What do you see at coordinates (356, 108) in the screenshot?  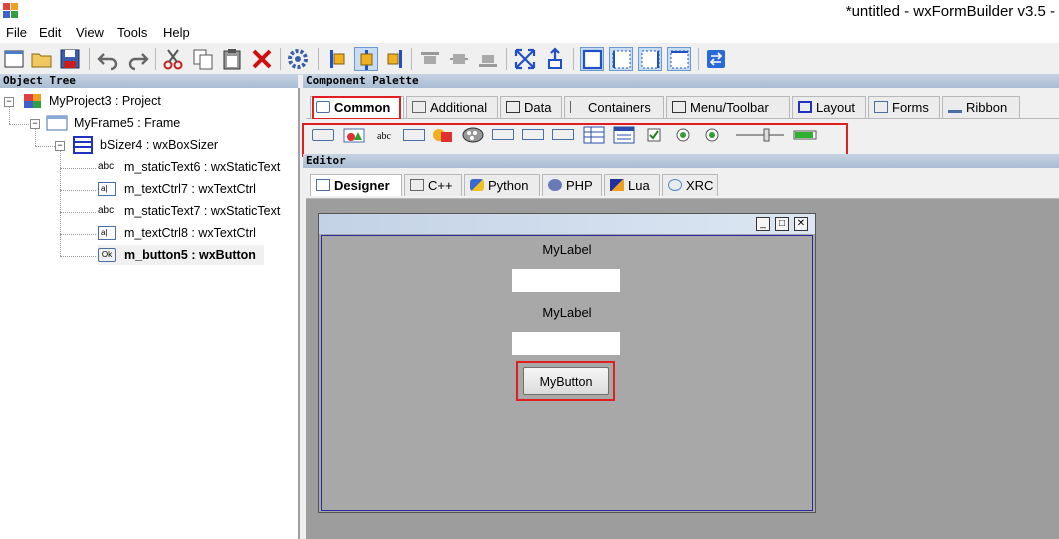 I see `highlight-common-tab` at bounding box center [356, 108].